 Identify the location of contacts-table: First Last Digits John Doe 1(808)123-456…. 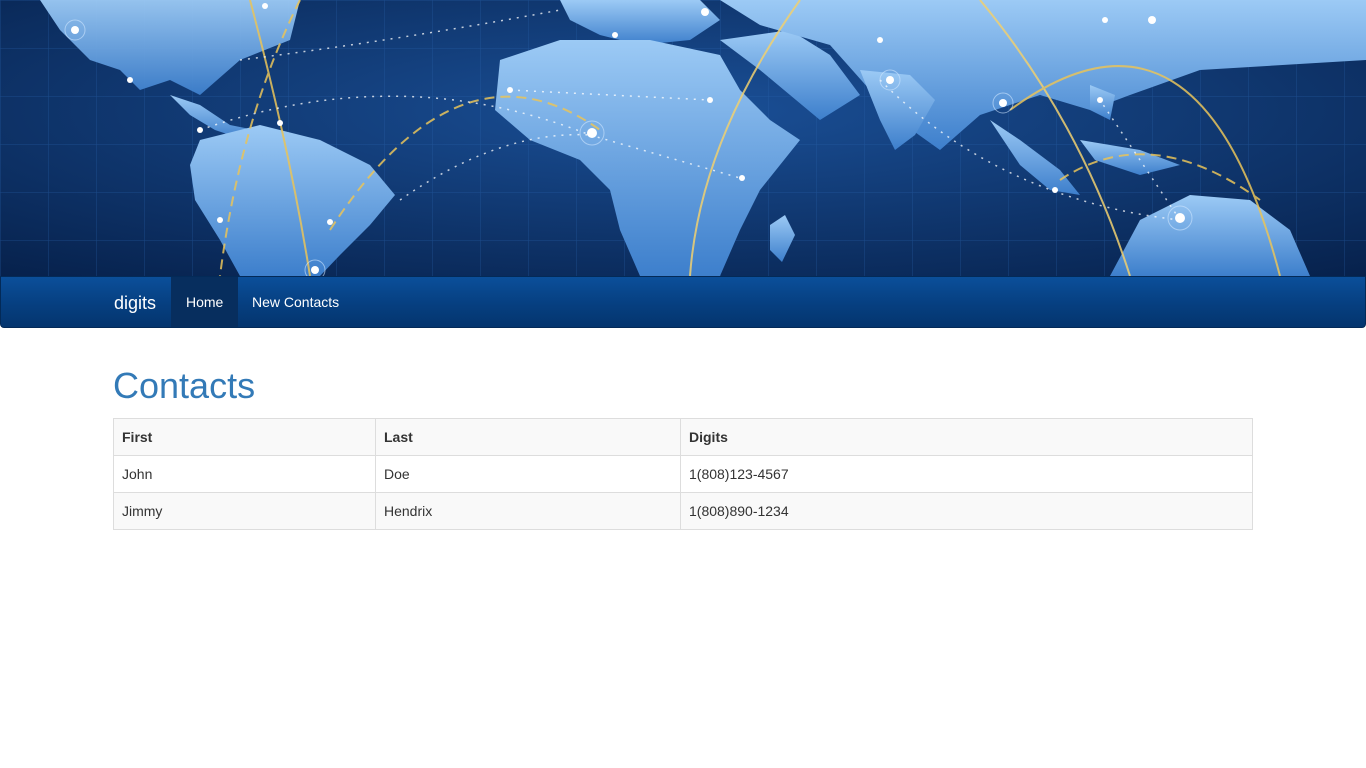
(683, 474).